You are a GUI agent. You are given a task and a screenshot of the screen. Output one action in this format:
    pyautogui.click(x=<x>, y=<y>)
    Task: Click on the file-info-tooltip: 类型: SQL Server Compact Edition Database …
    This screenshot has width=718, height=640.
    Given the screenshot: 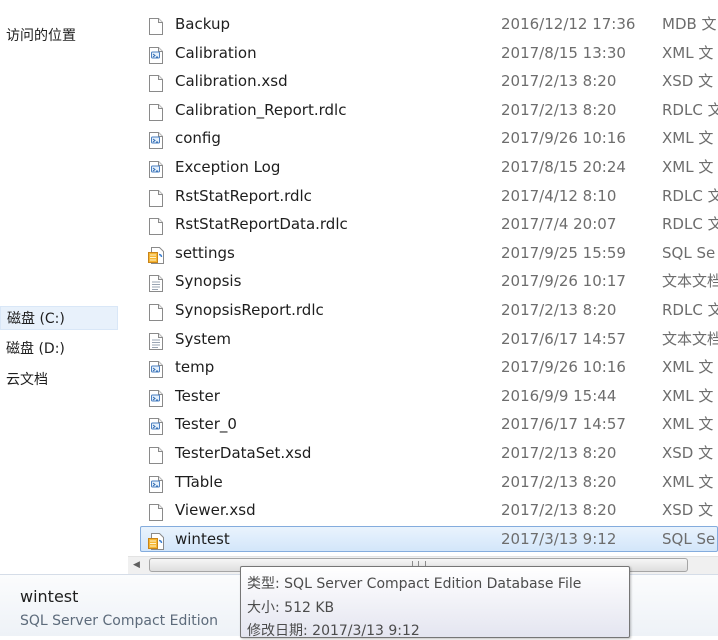 What is the action you would take?
    pyautogui.click(x=435, y=602)
    